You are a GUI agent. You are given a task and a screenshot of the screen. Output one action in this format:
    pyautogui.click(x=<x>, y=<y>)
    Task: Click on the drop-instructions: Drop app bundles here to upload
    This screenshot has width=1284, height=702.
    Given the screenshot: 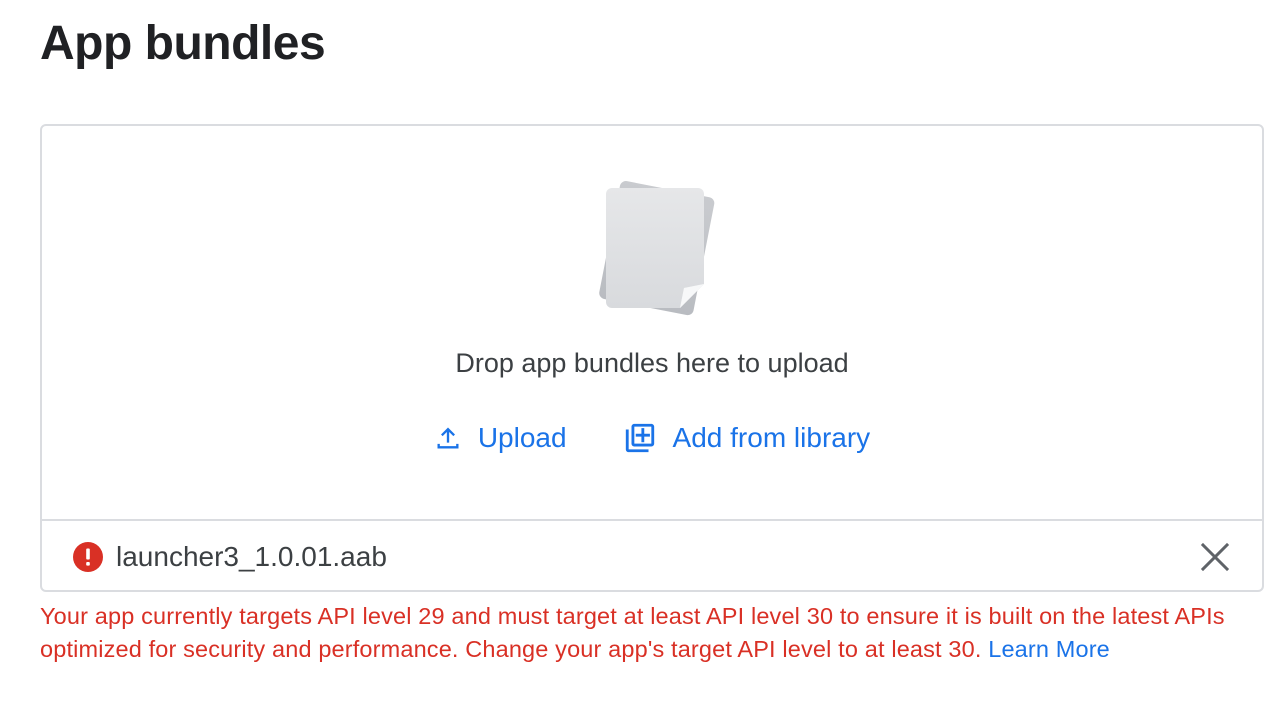 What is the action you would take?
    pyautogui.click(x=652, y=363)
    